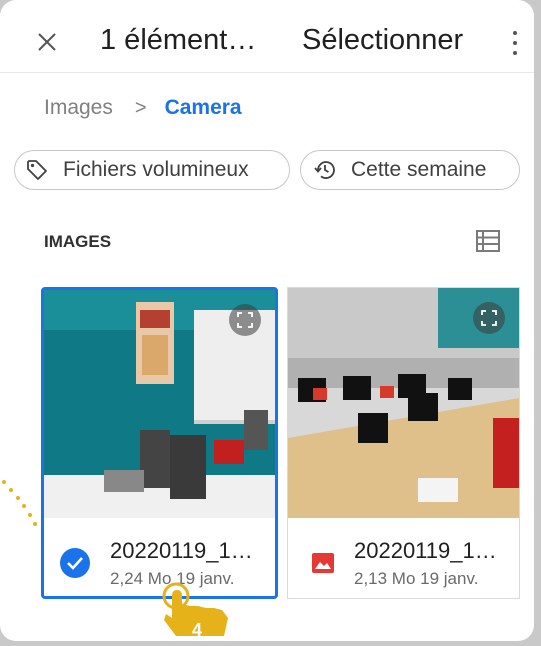 This screenshot has height=646, width=541. Describe the element at coordinates (515, 33) in the screenshot. I see `more-vert-icon` at that location.